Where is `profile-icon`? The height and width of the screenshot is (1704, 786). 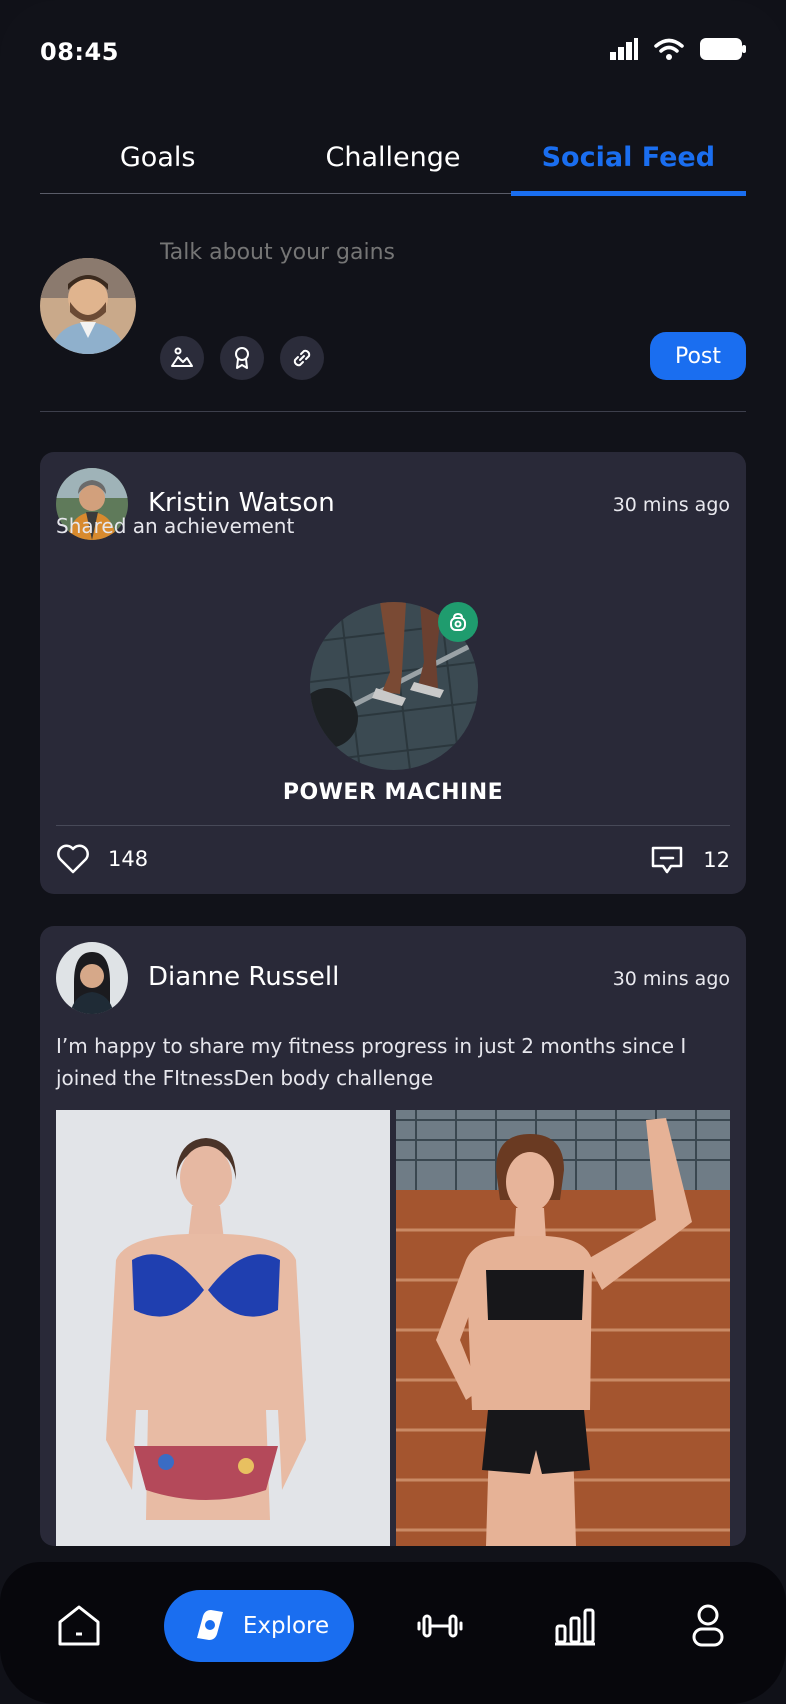
profile-icon is located at coordinates (708, 1625).